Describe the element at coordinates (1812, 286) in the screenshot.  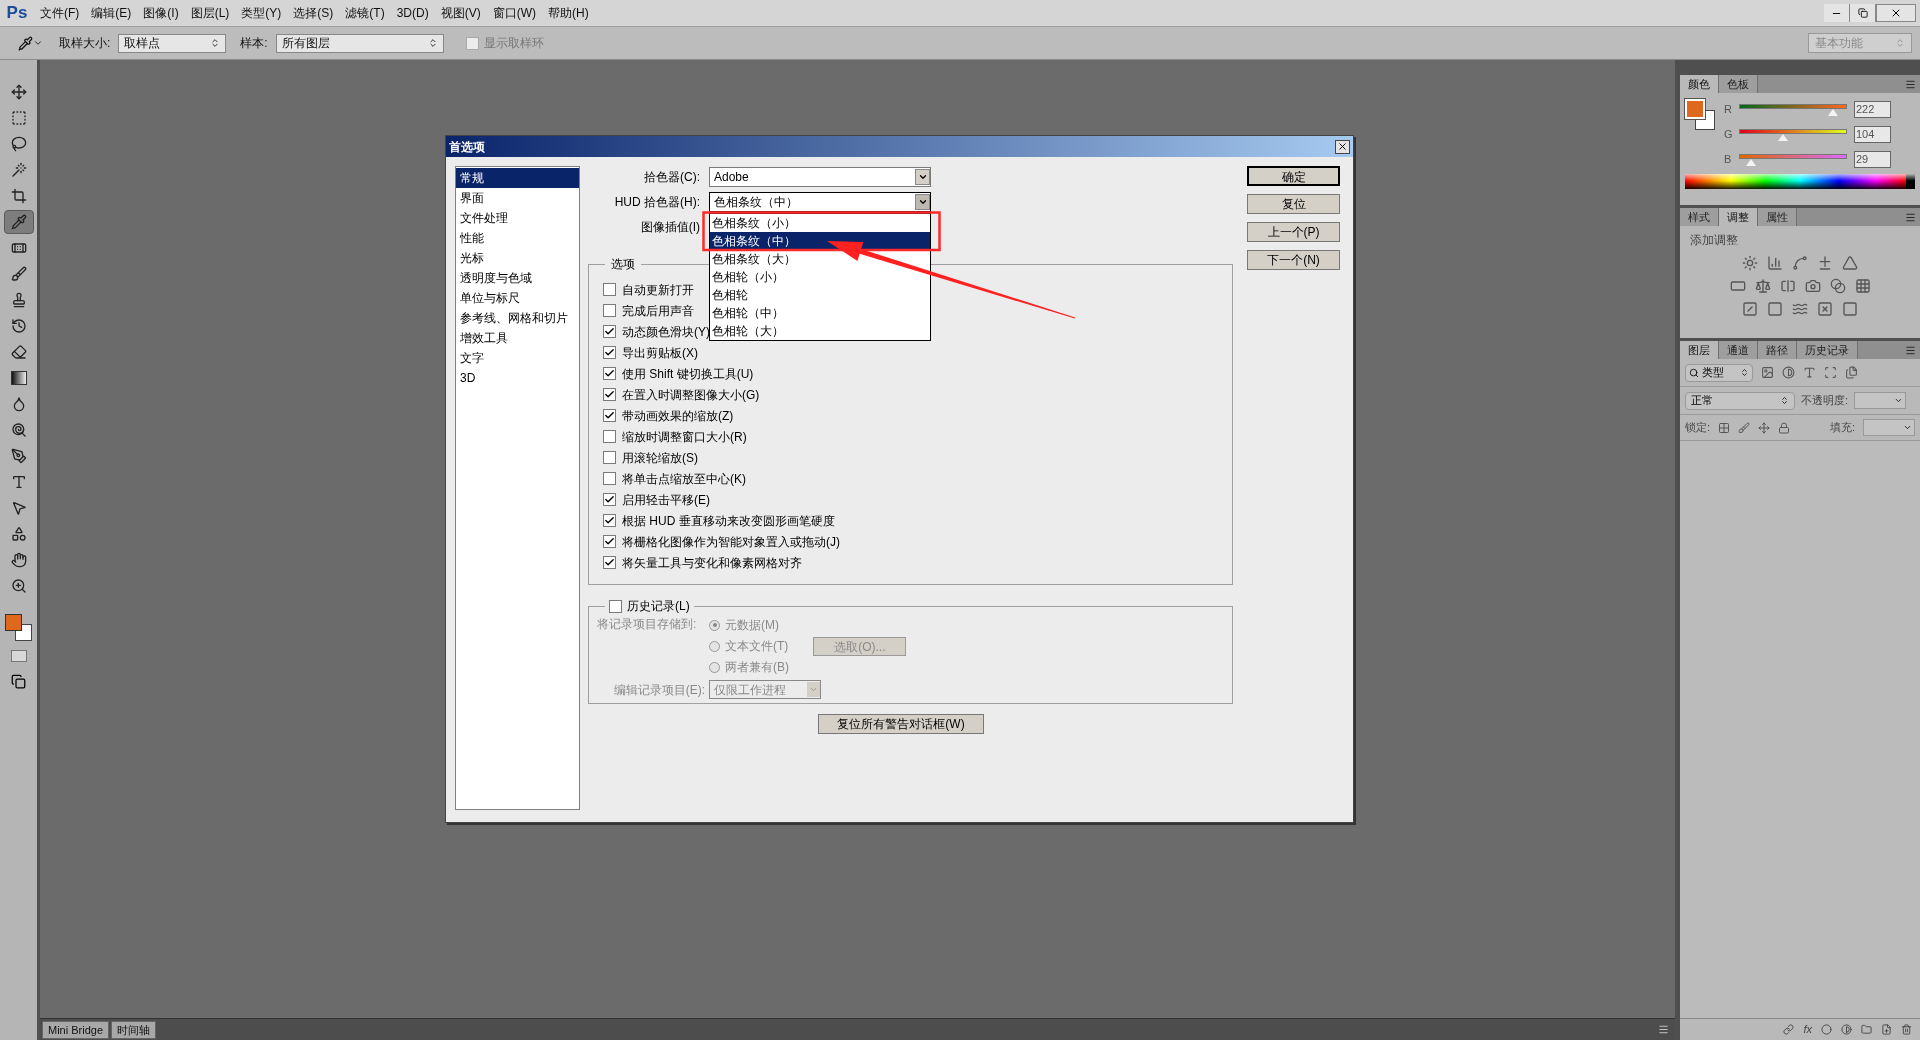
I see `camera-icon` at that location.